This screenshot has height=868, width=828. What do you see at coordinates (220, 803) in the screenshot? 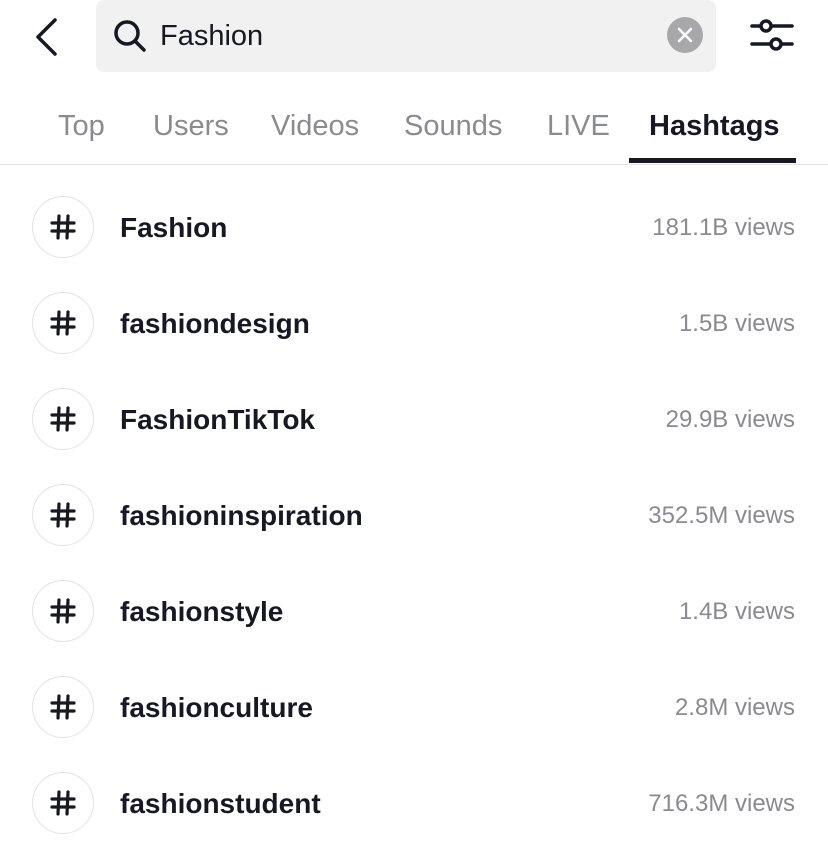
I see `hashtag-name: fashionstudent` at bounding box center [220, 803].